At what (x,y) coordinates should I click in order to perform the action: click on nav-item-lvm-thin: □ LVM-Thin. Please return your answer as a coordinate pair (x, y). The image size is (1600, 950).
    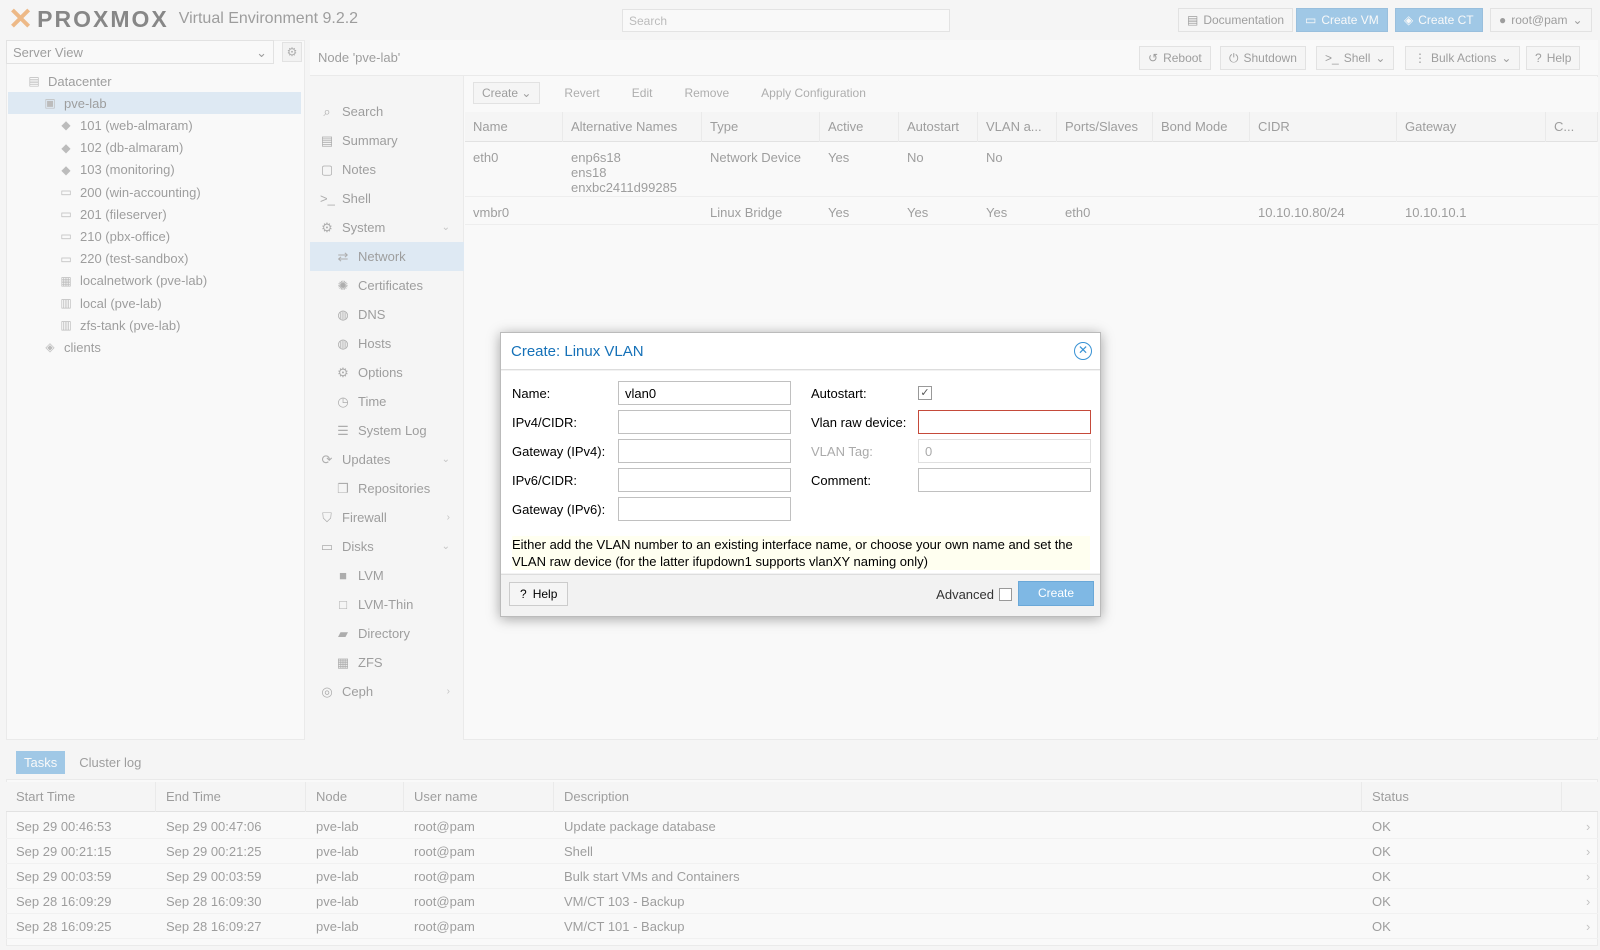
    Looking at the image, I should click on (387, 604).